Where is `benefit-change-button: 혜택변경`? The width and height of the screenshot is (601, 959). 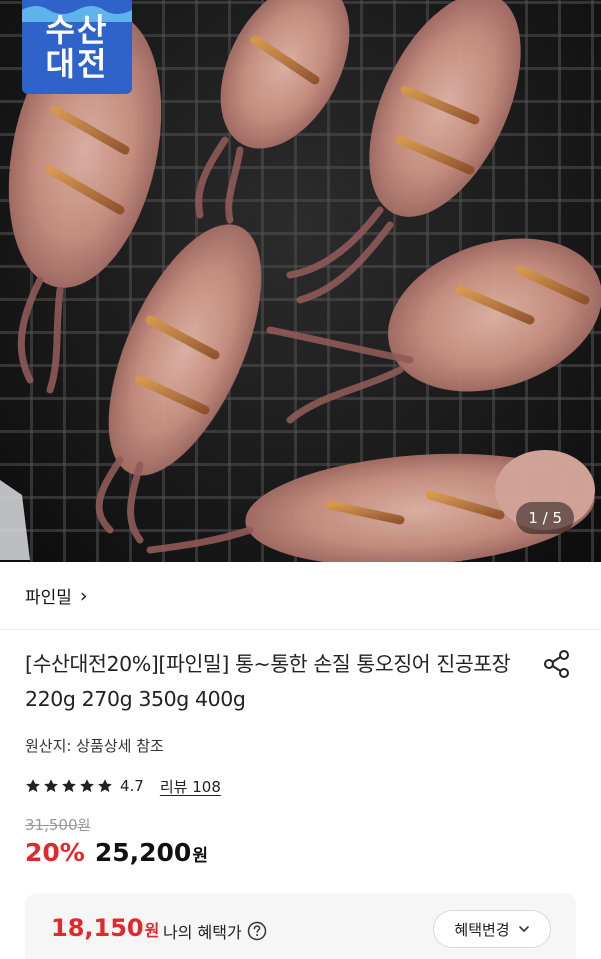 benefit-change-button: 혜택변경 is located at coordinates (492, 929).